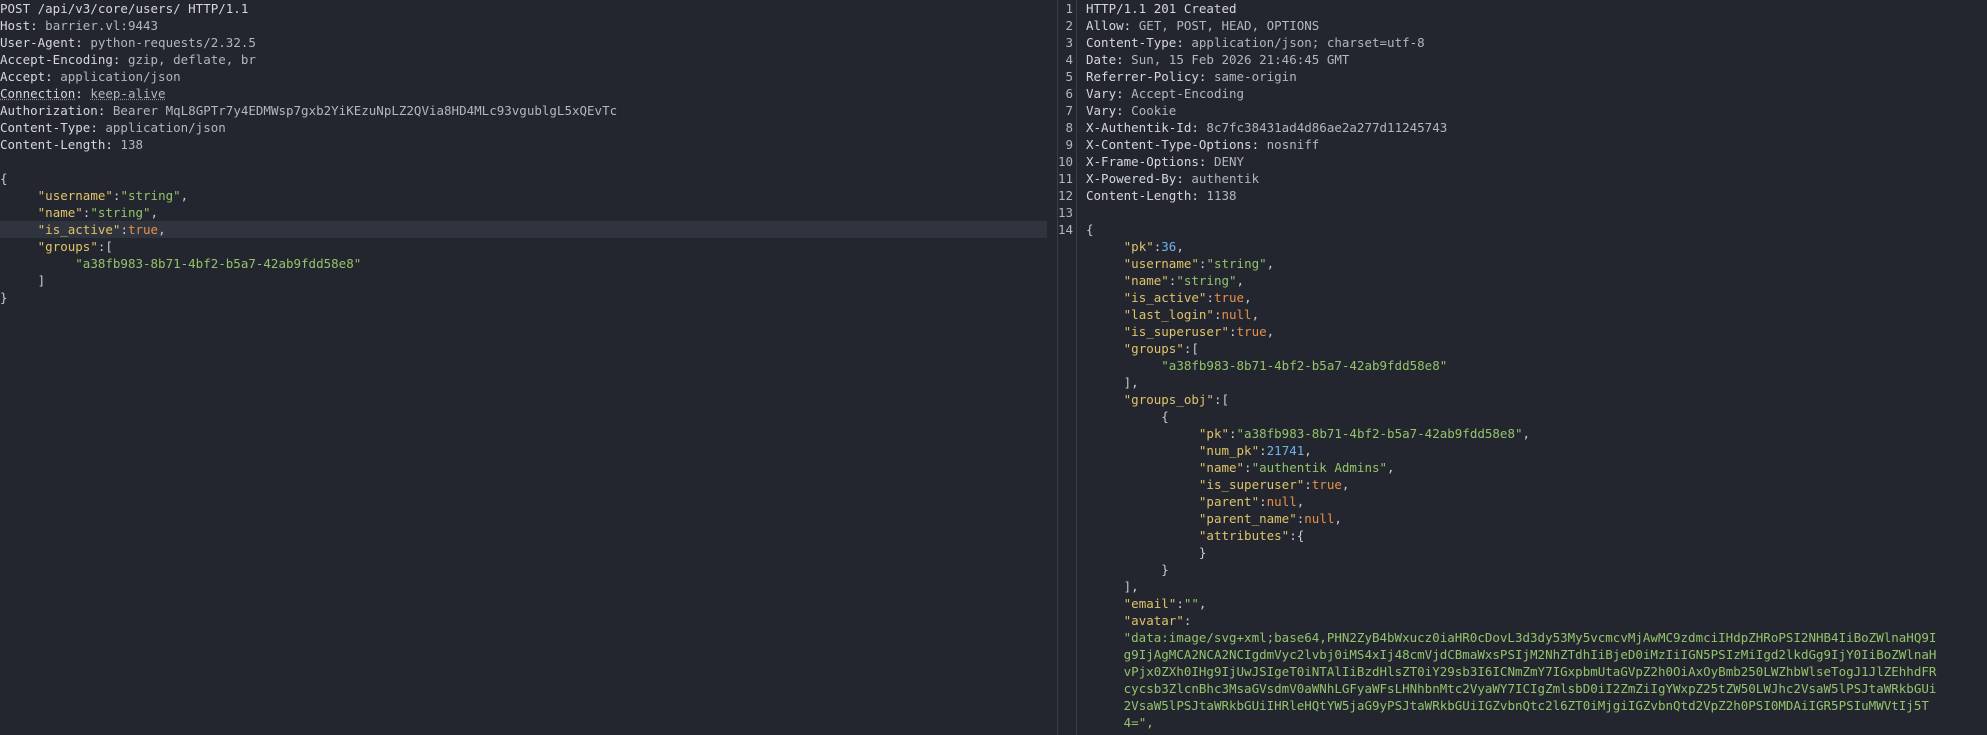 The width and height of the screenshot is (1987, 735). What do you see at coordinates (1069, 110) in the screenshot?
I see `line-number: 7` at bounding box center [1069, 110].